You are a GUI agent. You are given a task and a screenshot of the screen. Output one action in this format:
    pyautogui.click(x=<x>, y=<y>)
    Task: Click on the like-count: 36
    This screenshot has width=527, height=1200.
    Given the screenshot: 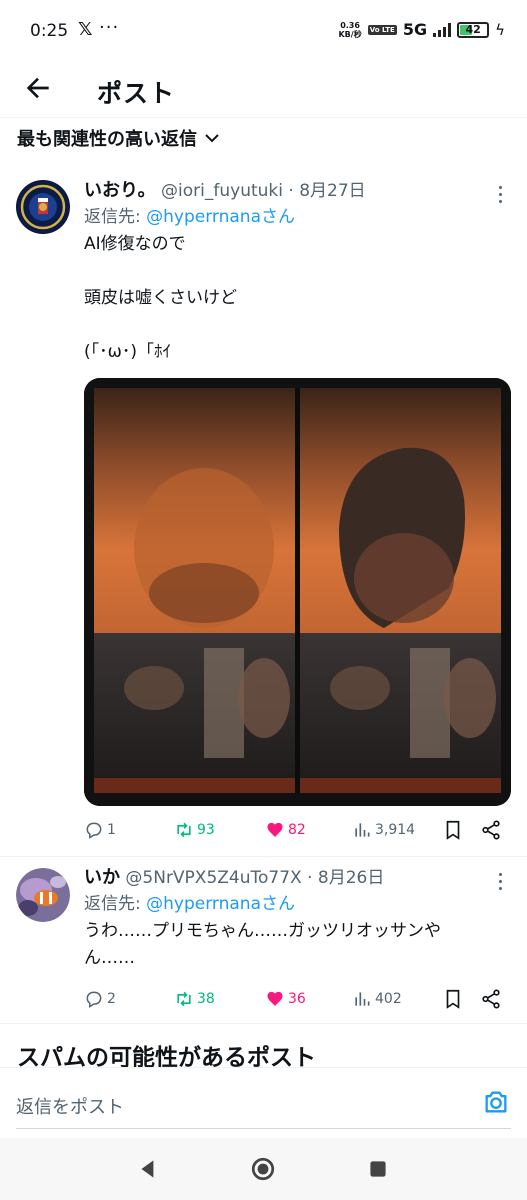 What is the action you would take?
    pyautogui.click(x=297, y=999)
    